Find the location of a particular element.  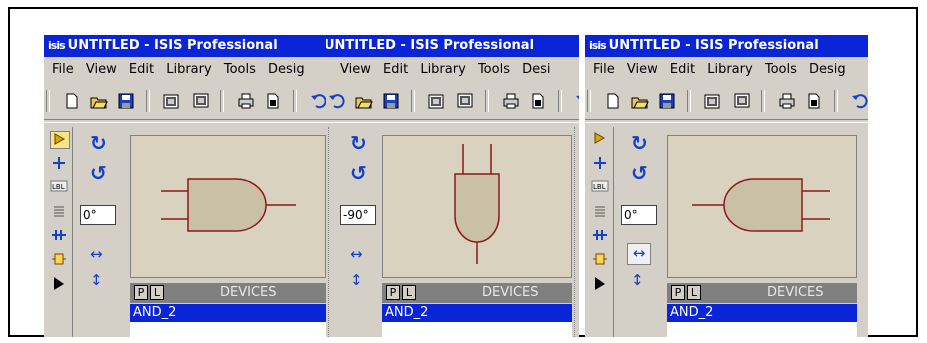

rotation-toolbar: ↻ ↺ 0° ↔ ↕ is located at coordinates (641, 232).